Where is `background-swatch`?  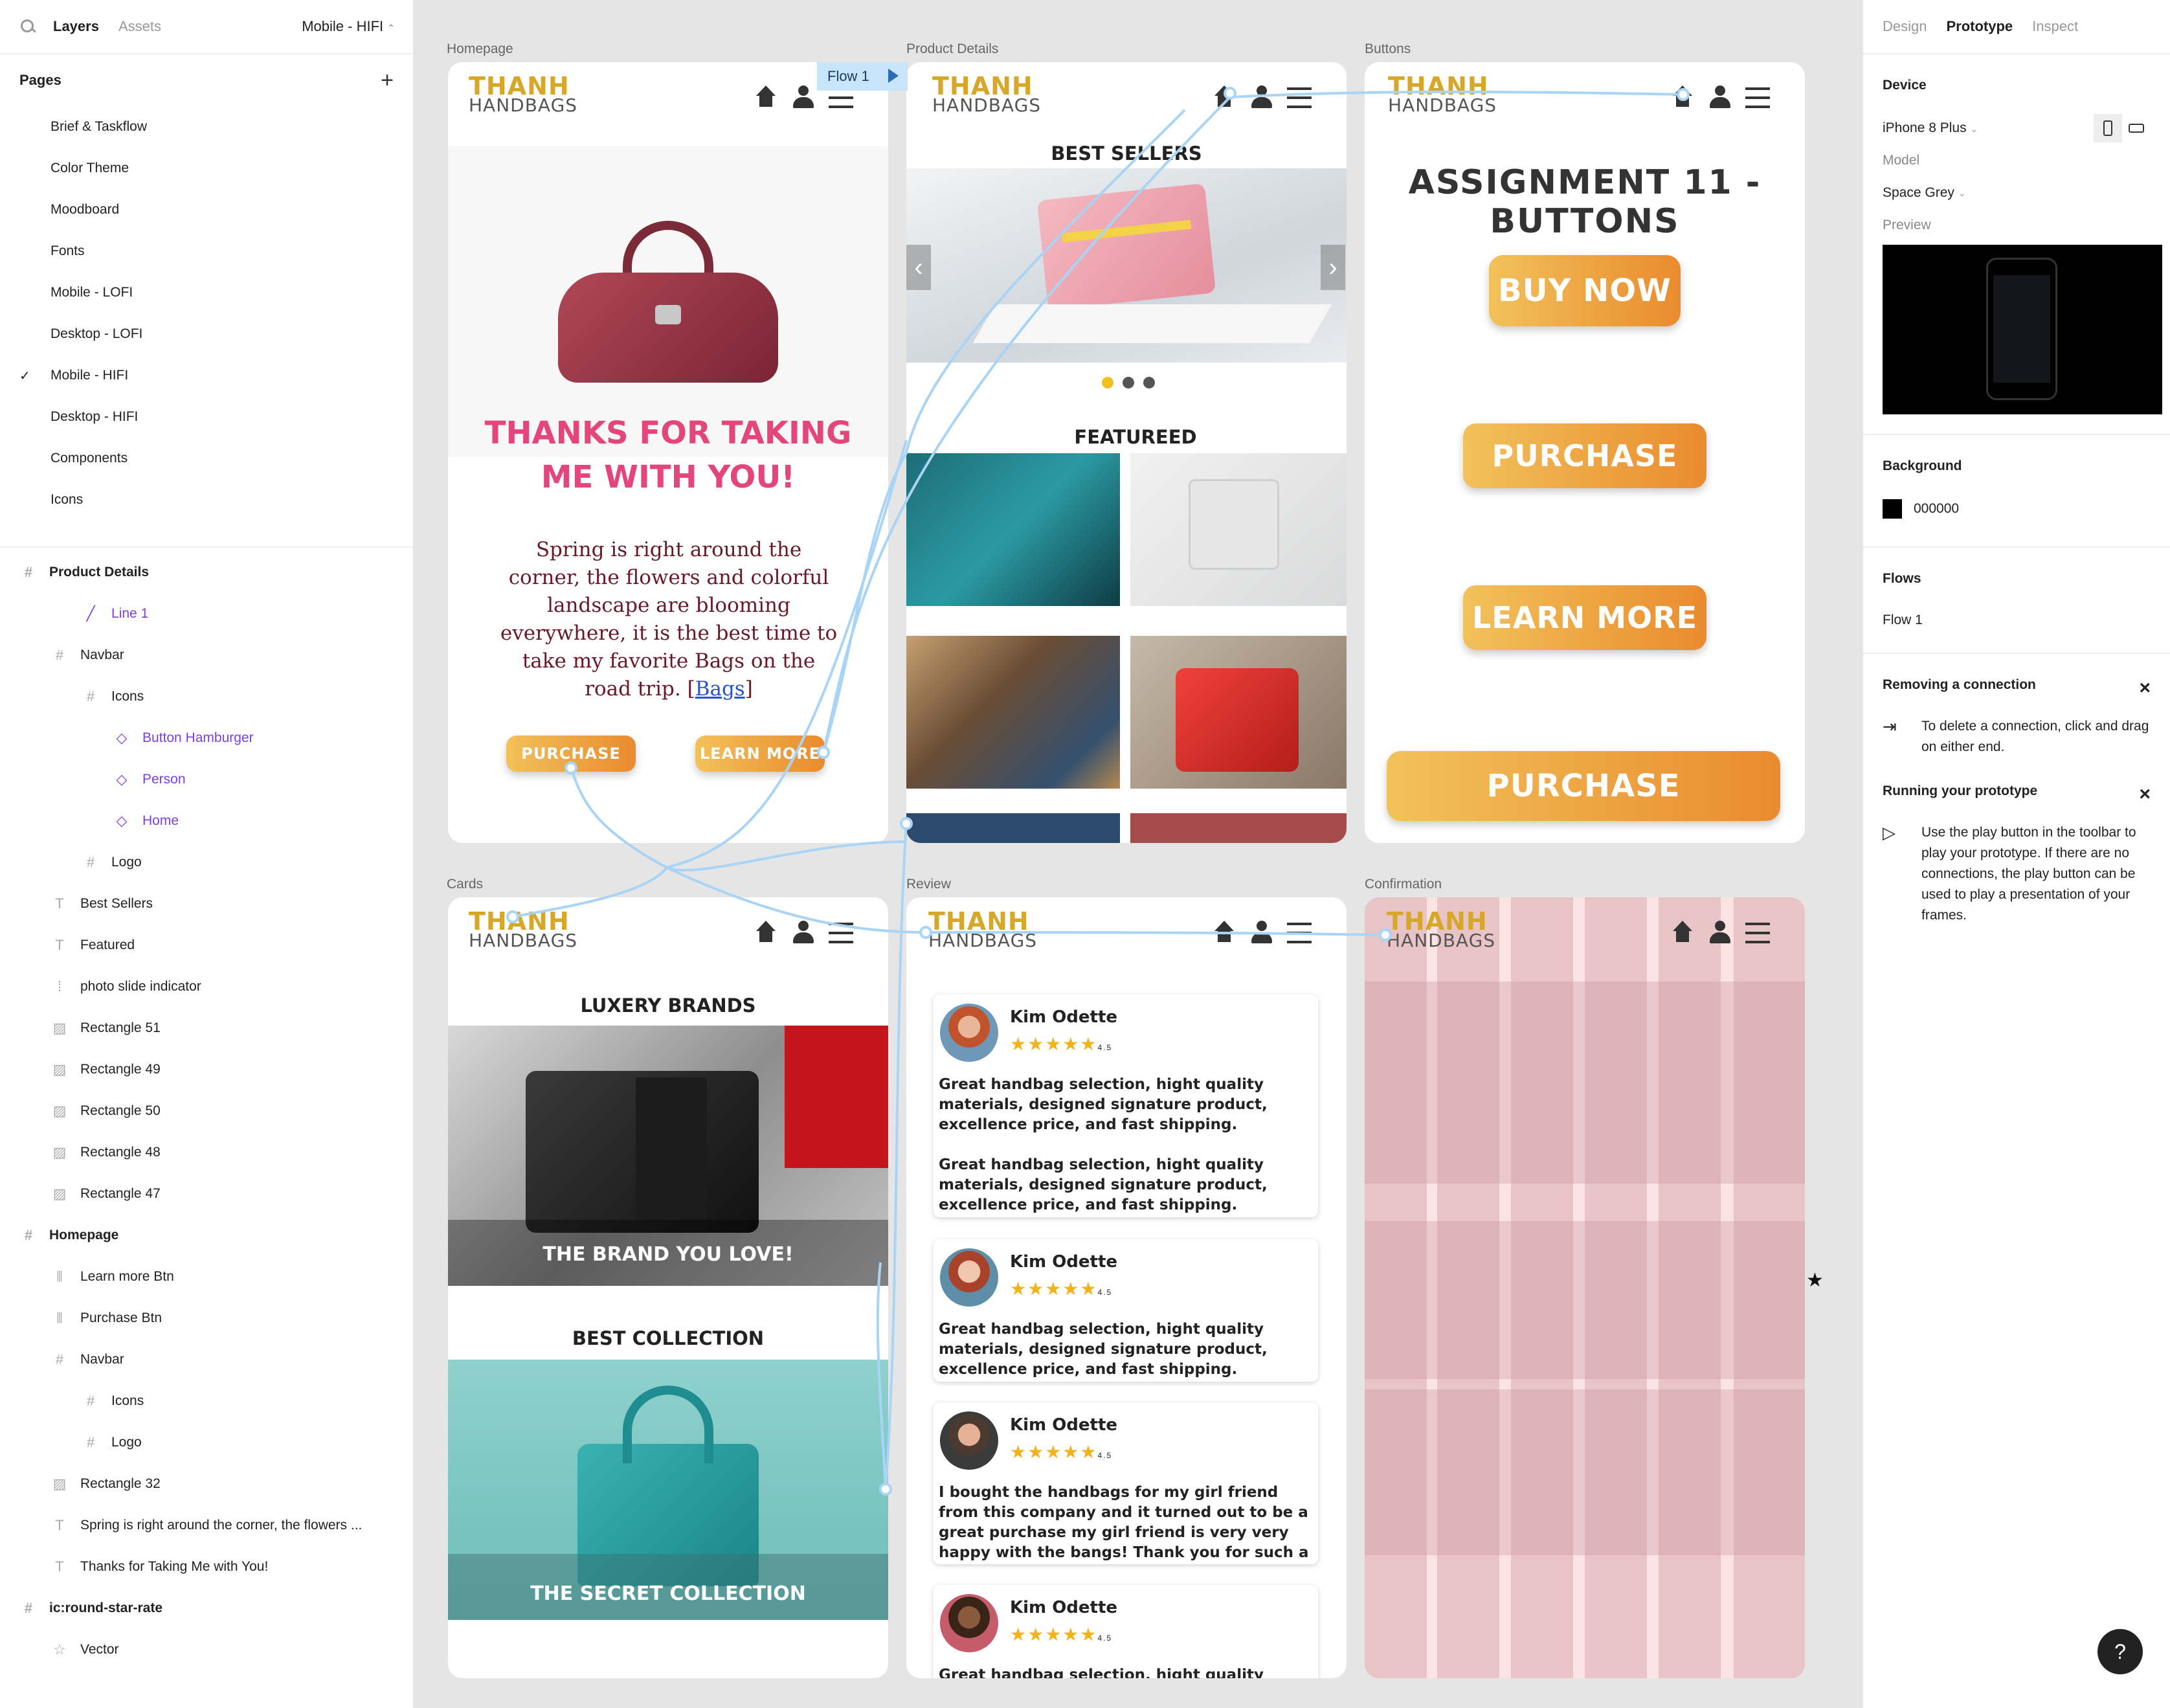 background-swatch is located at coordinates (1892, 509).